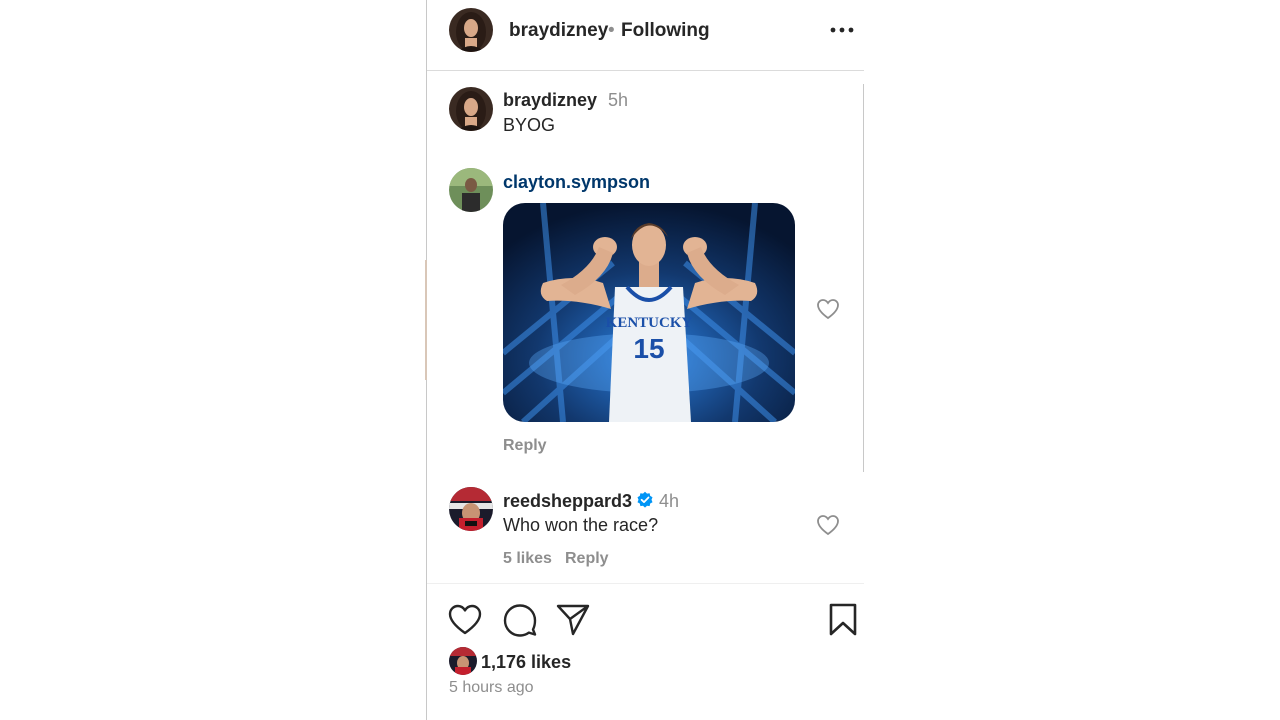  What do you see at coordinates (669, 501) in the screenshot?
I see `comment-time: 4h` at bounding box center [669, 501].